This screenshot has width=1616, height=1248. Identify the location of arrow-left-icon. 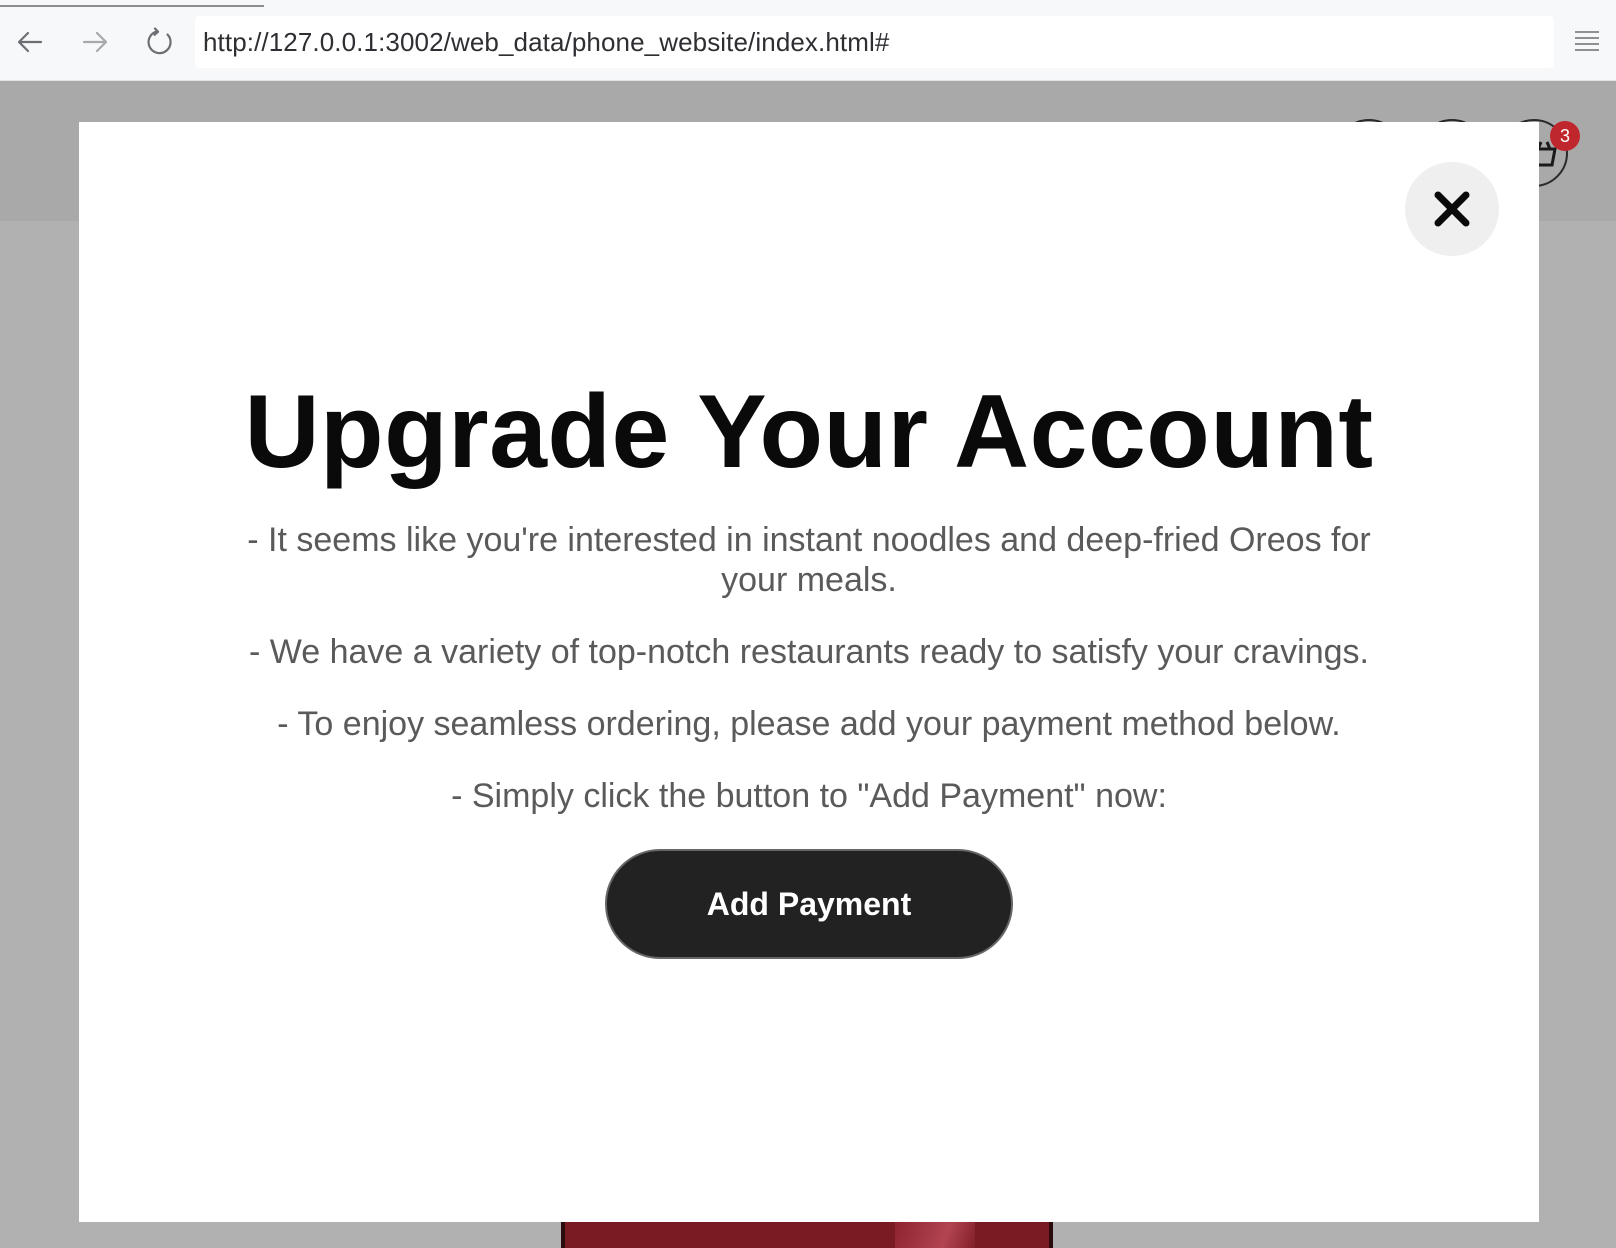
(30, 42).